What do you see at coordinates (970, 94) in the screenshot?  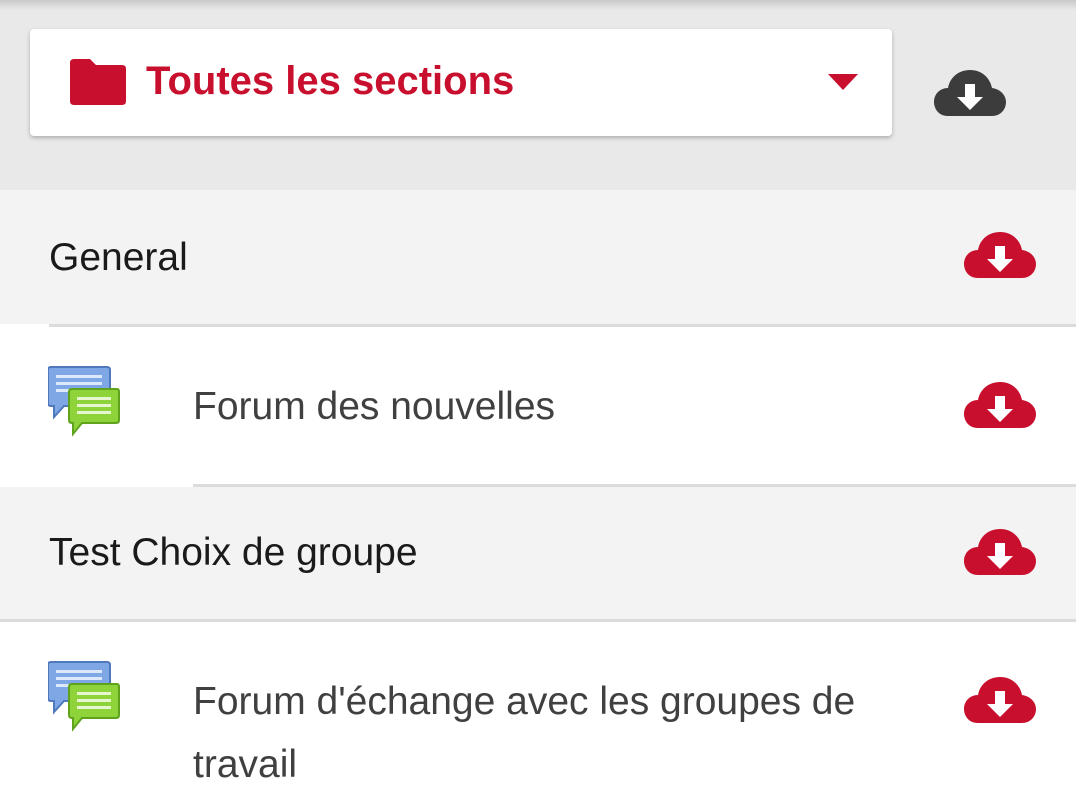 I see `download-all-button` at bounding box center [970, 94].